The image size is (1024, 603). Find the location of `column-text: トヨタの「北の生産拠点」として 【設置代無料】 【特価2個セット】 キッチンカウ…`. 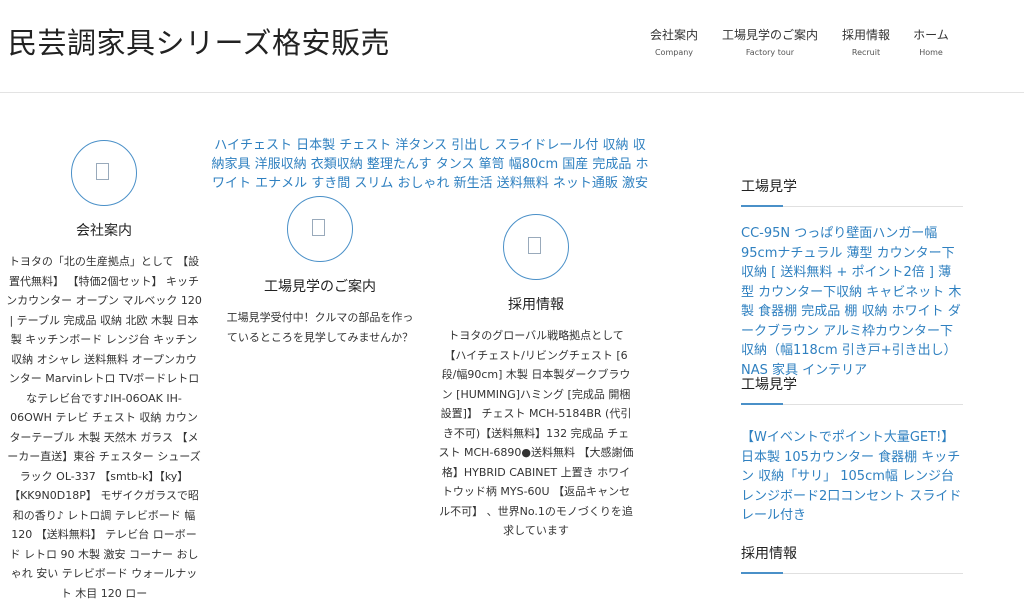

column-text: トヨタの「北の生産拠点」として 【設置代無料】 【特価2個セット】 キッチンカウ… is located at coordinates (104, 427).